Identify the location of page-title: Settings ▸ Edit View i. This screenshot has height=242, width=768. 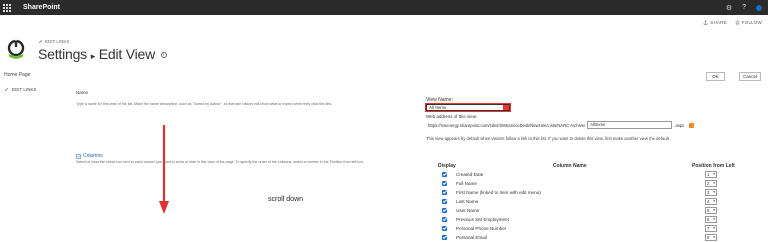
(102, 54).